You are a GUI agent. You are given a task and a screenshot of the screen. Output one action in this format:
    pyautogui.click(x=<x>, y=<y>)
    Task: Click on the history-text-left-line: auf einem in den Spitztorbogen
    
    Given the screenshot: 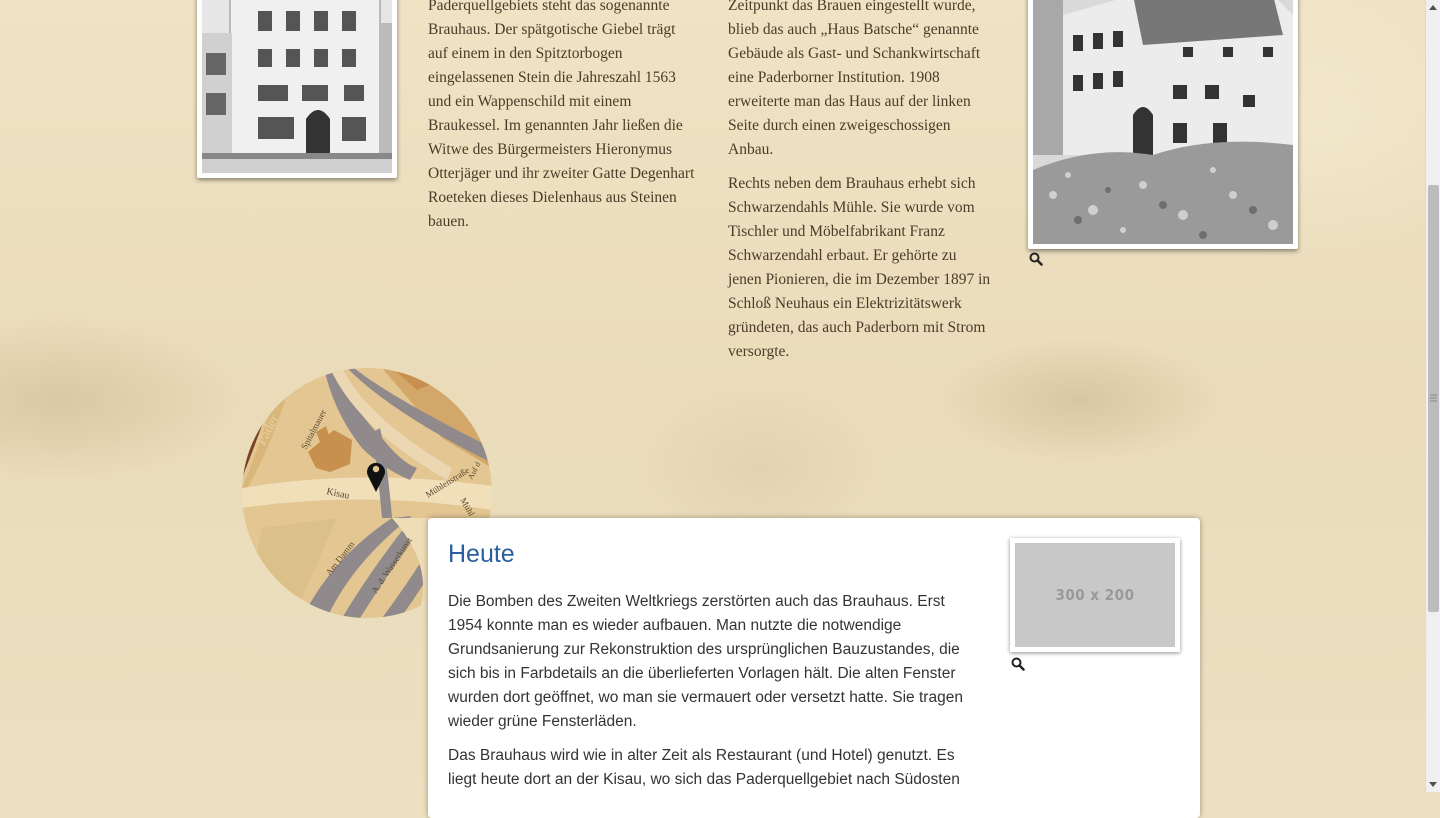 What is the action you would take?
    pyautogui.click(x=525, y=53)
    